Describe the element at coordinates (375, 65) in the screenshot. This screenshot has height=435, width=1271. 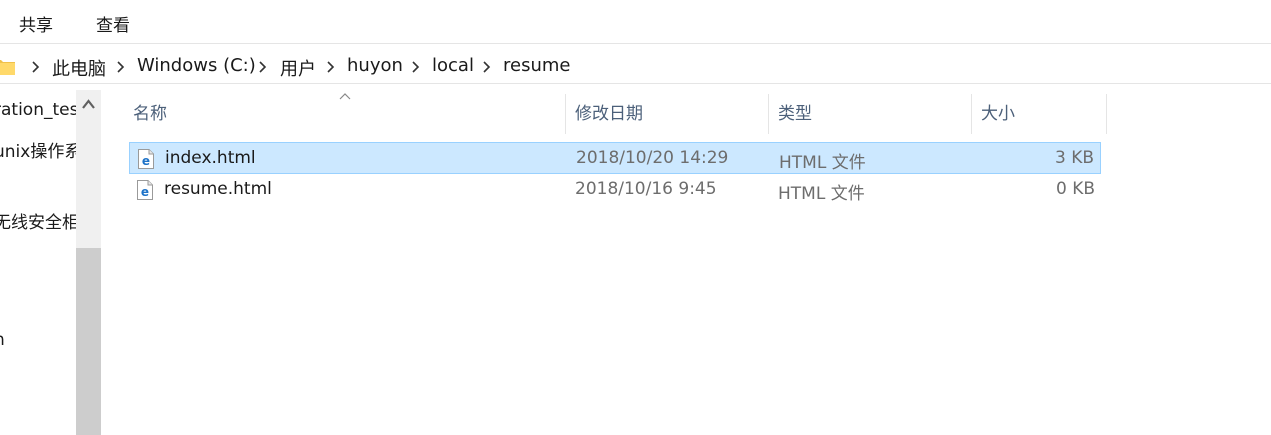
I see `breadcrumb-huyon: huyon` at that location.